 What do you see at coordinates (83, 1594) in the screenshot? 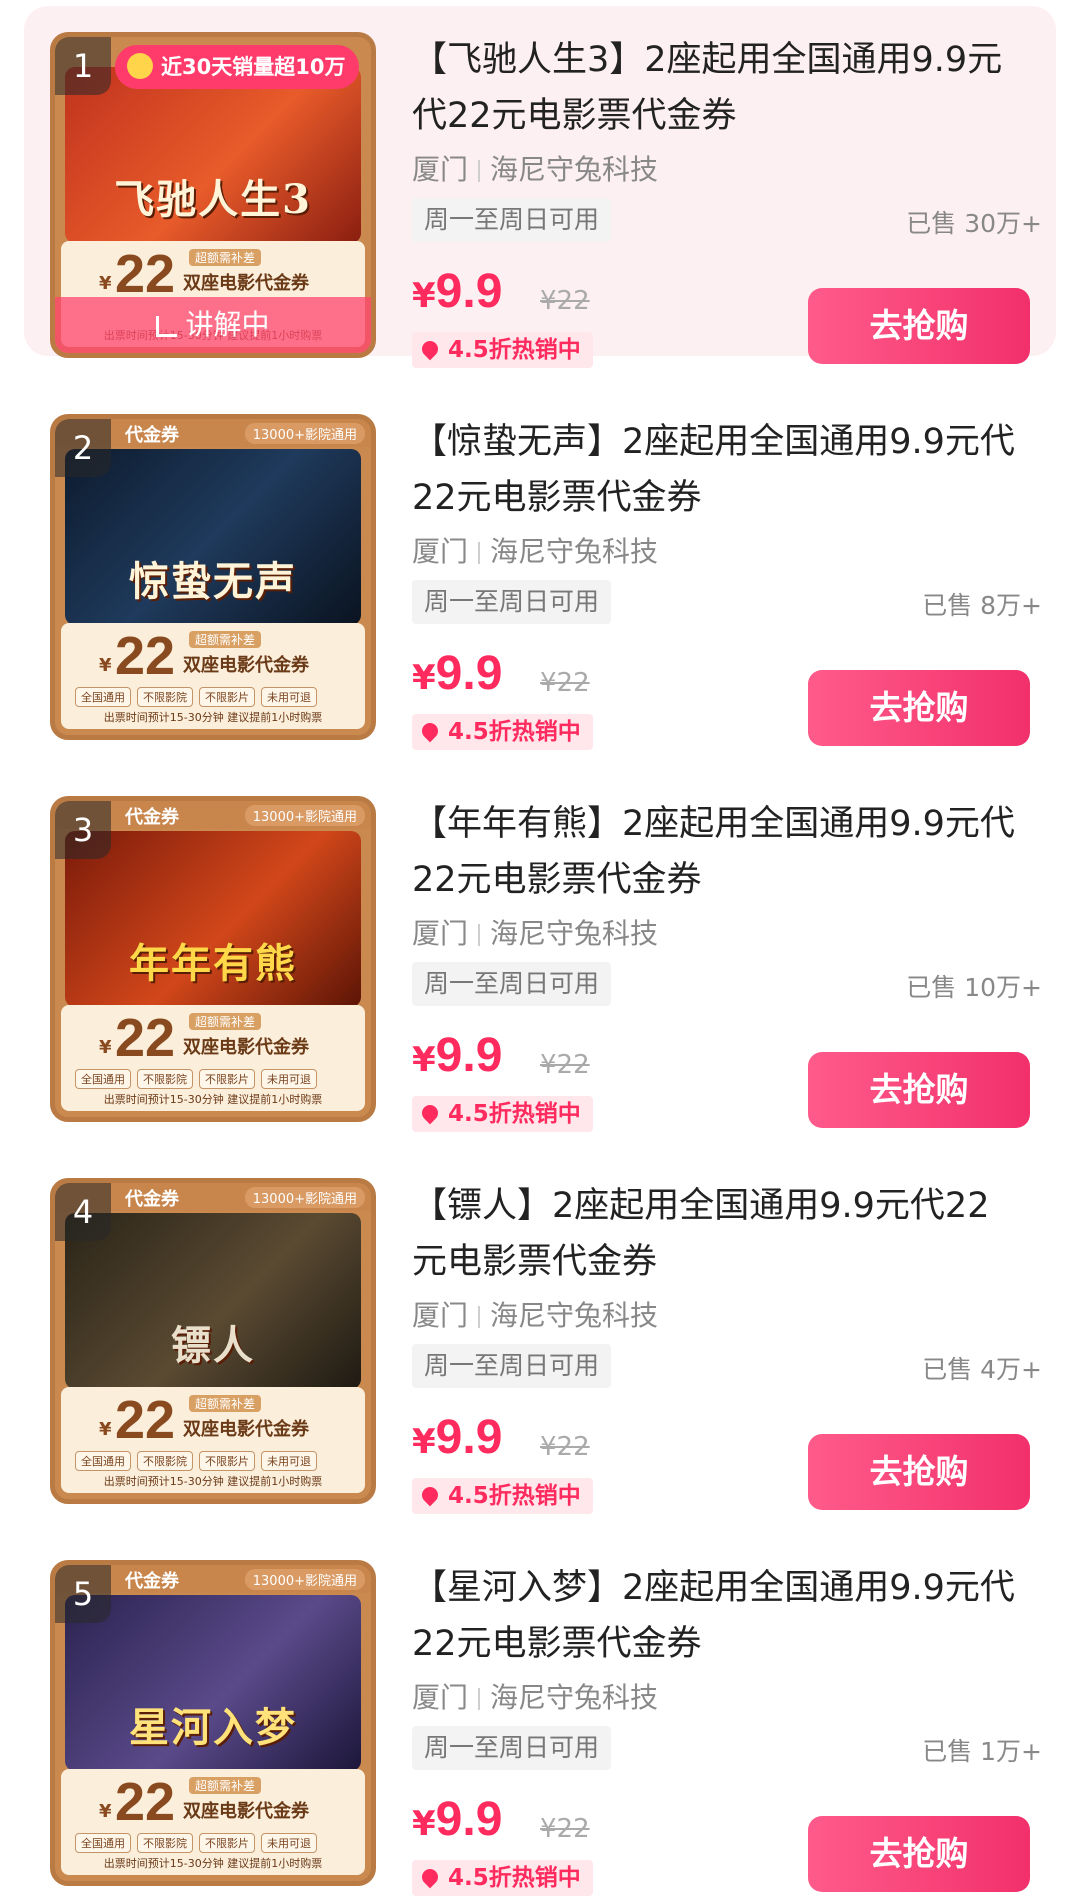
I see `rank-badge: 5` at bounding box center [83, 1594].